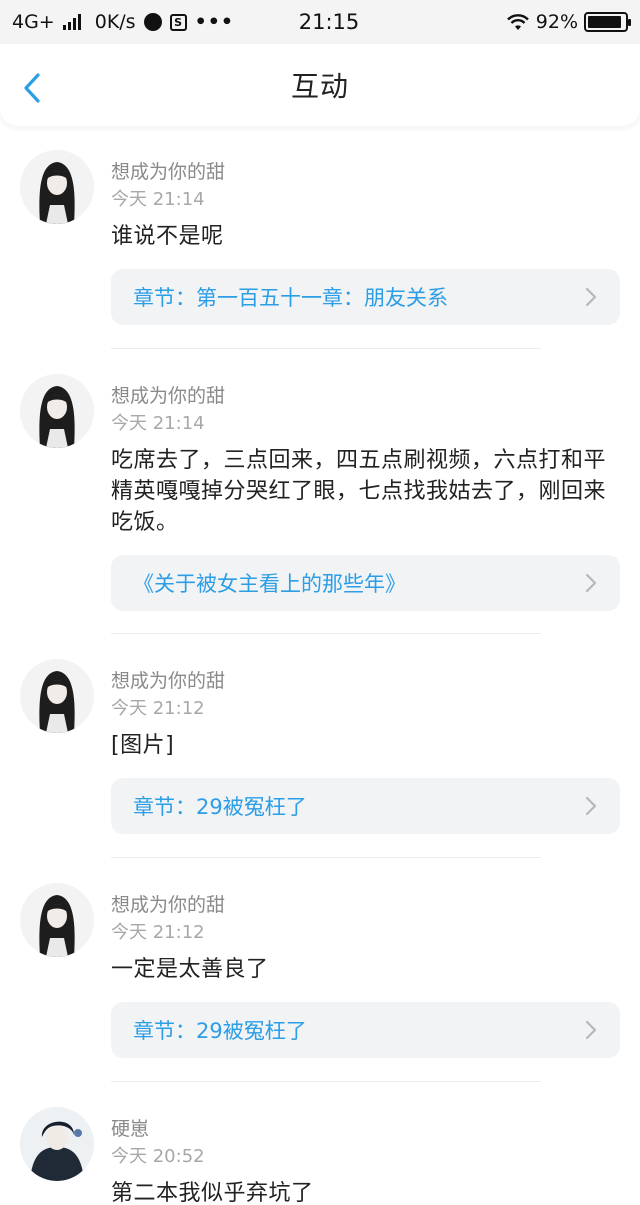 This screenshot has height=1205, width=640. What do you see at coordinates (365, 242) in the screenshot?
I see `item-body: 想成为你的甜 今天 21:14 谁说不是呢 章节：第一百五十一章：朋友关系` at bounding box center [365, 242].